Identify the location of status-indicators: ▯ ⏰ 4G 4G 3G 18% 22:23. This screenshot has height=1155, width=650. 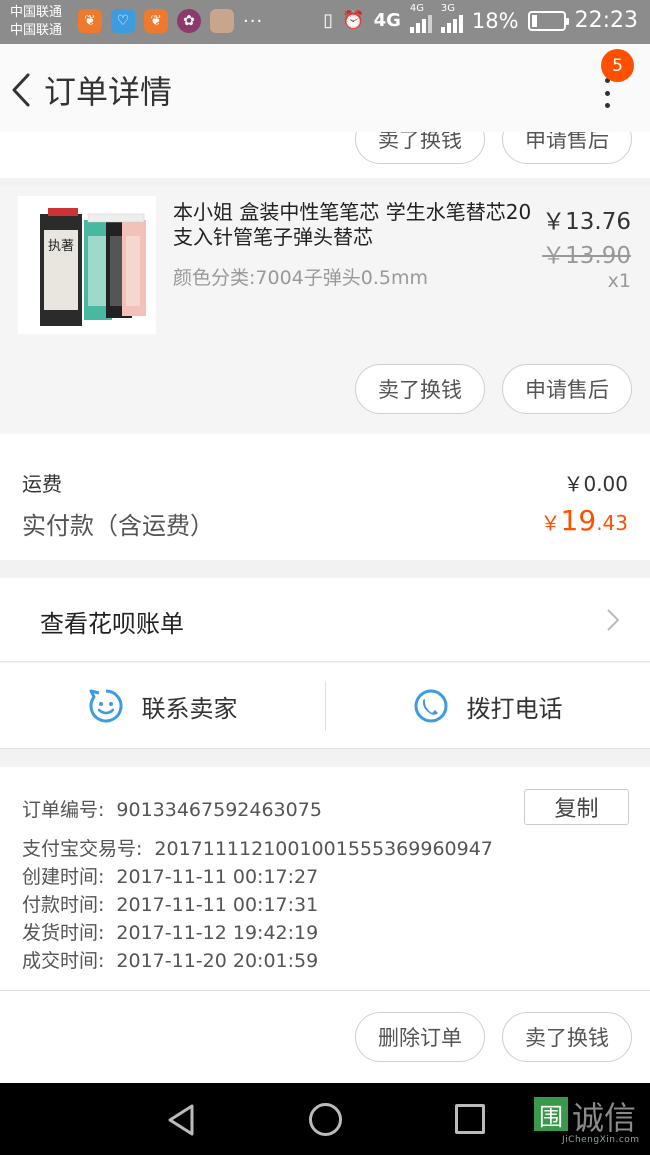
(480, 18).